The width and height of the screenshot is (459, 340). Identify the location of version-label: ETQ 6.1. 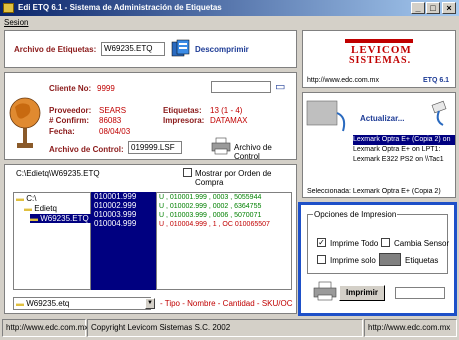
(436, 80).